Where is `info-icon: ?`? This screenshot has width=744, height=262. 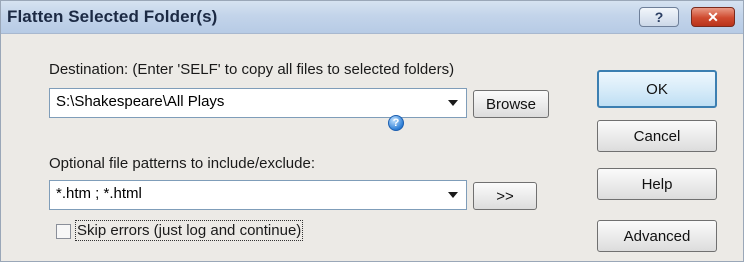
info-icon: ? is located at coordinates (396, 123).